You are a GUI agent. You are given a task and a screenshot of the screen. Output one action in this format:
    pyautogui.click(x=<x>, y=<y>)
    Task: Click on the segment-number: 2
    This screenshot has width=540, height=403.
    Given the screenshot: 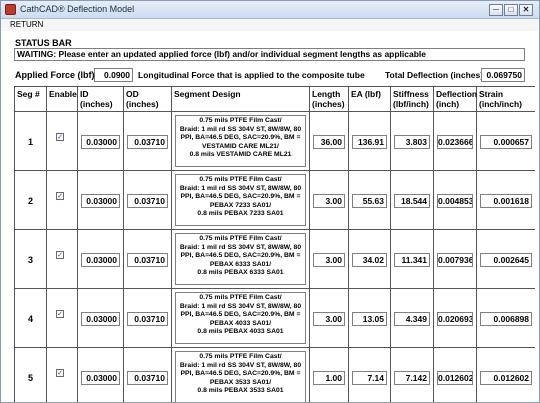 What is the action you would take?
    pyautogui.click(x=30, y=201)
    